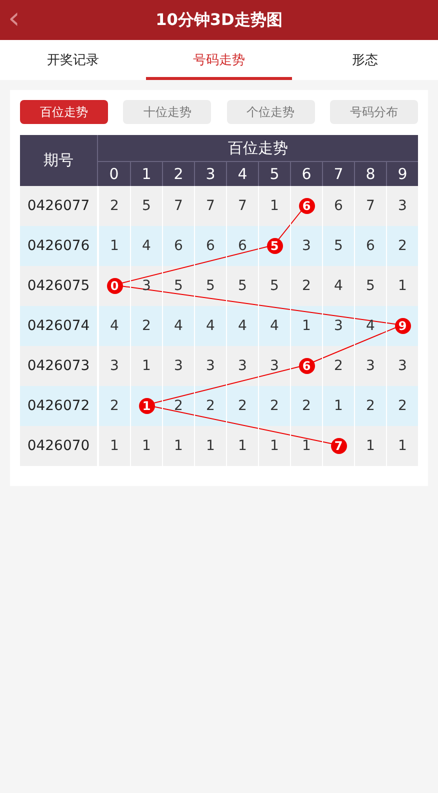 This screenshot has width=438, height=793. What do you see at coordinates (114, 286) in the screenshot?
I see `hit-ball: 0` at bounding box center [114, 286].